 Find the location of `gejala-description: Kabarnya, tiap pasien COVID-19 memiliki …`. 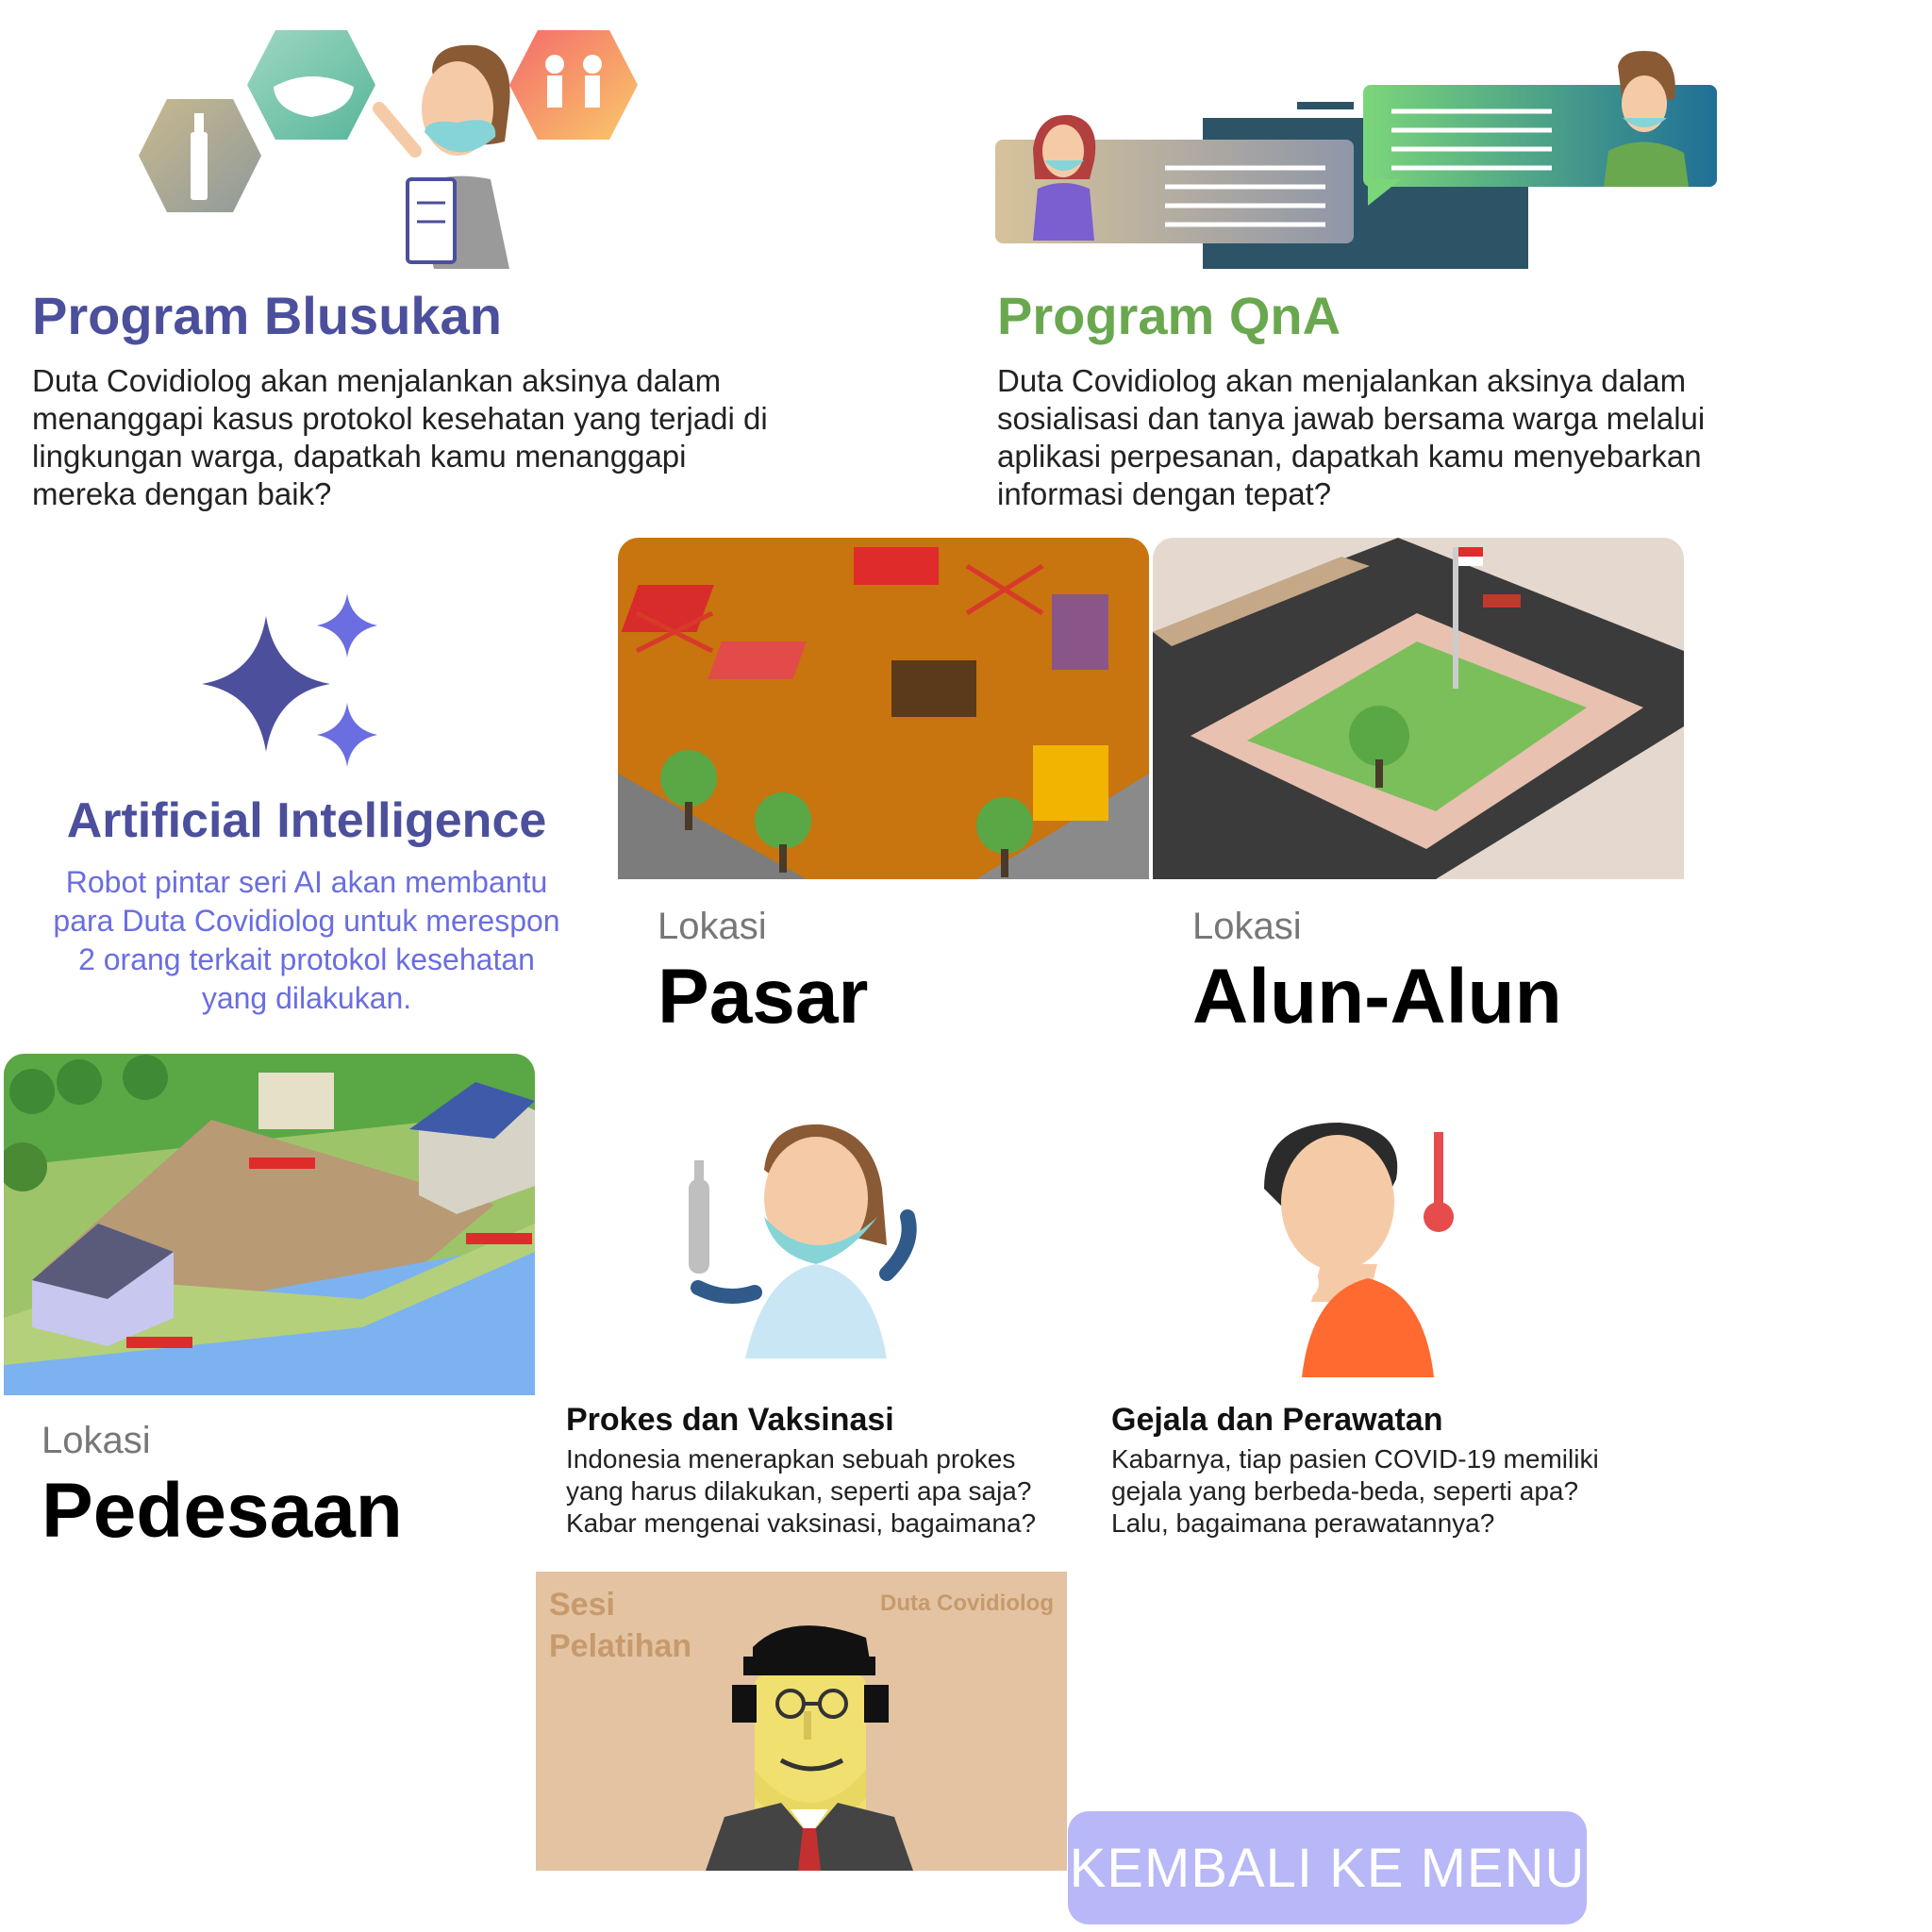

gejala-description: Kabarnya, tiap pasien COVID-19 memiliki … is located at coordinates (1355, 1491).